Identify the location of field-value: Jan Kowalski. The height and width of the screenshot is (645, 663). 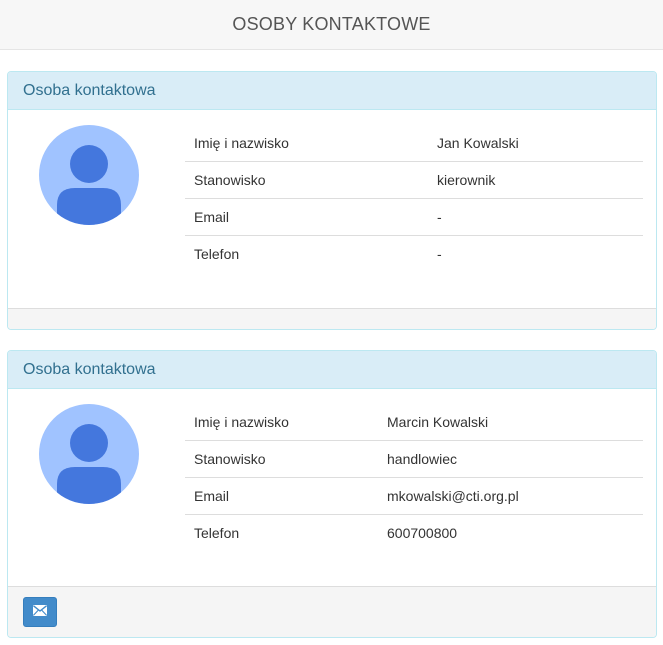
(478, 143).